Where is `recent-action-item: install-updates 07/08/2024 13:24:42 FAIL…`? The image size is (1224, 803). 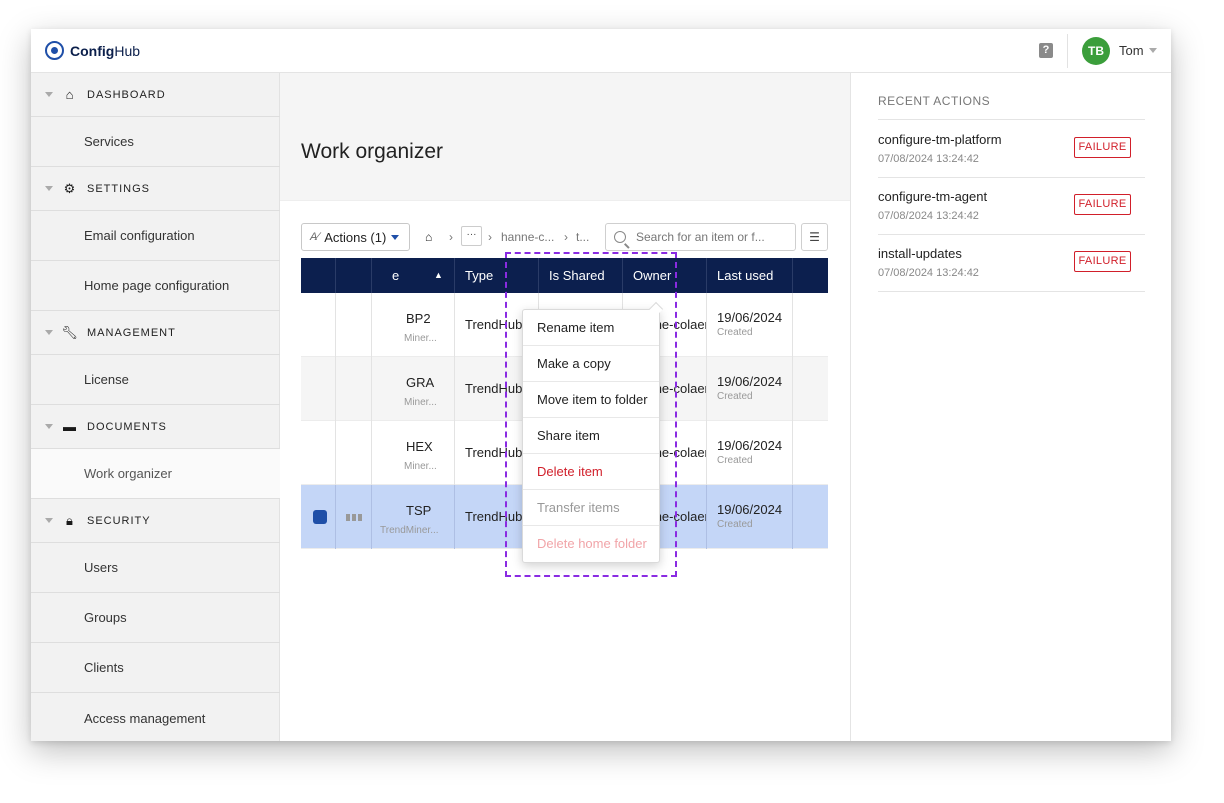
recent-action-item: install-updates 07/08/2024 13:24:42 FAIL… is located at coordinates (1011, 262).